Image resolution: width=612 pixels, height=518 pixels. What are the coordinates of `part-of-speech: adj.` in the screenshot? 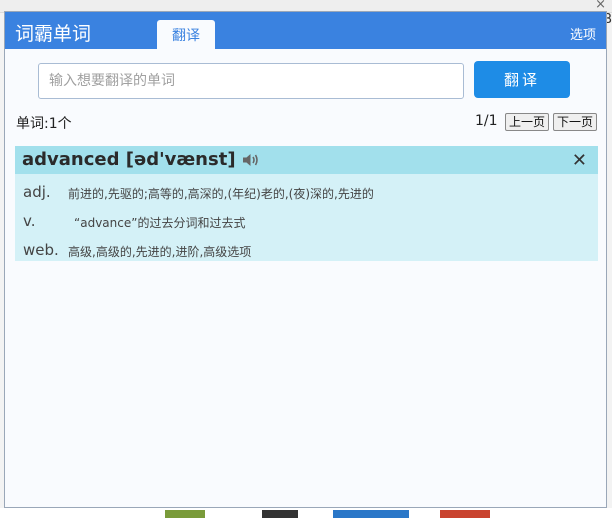 It's located at (37, 192).